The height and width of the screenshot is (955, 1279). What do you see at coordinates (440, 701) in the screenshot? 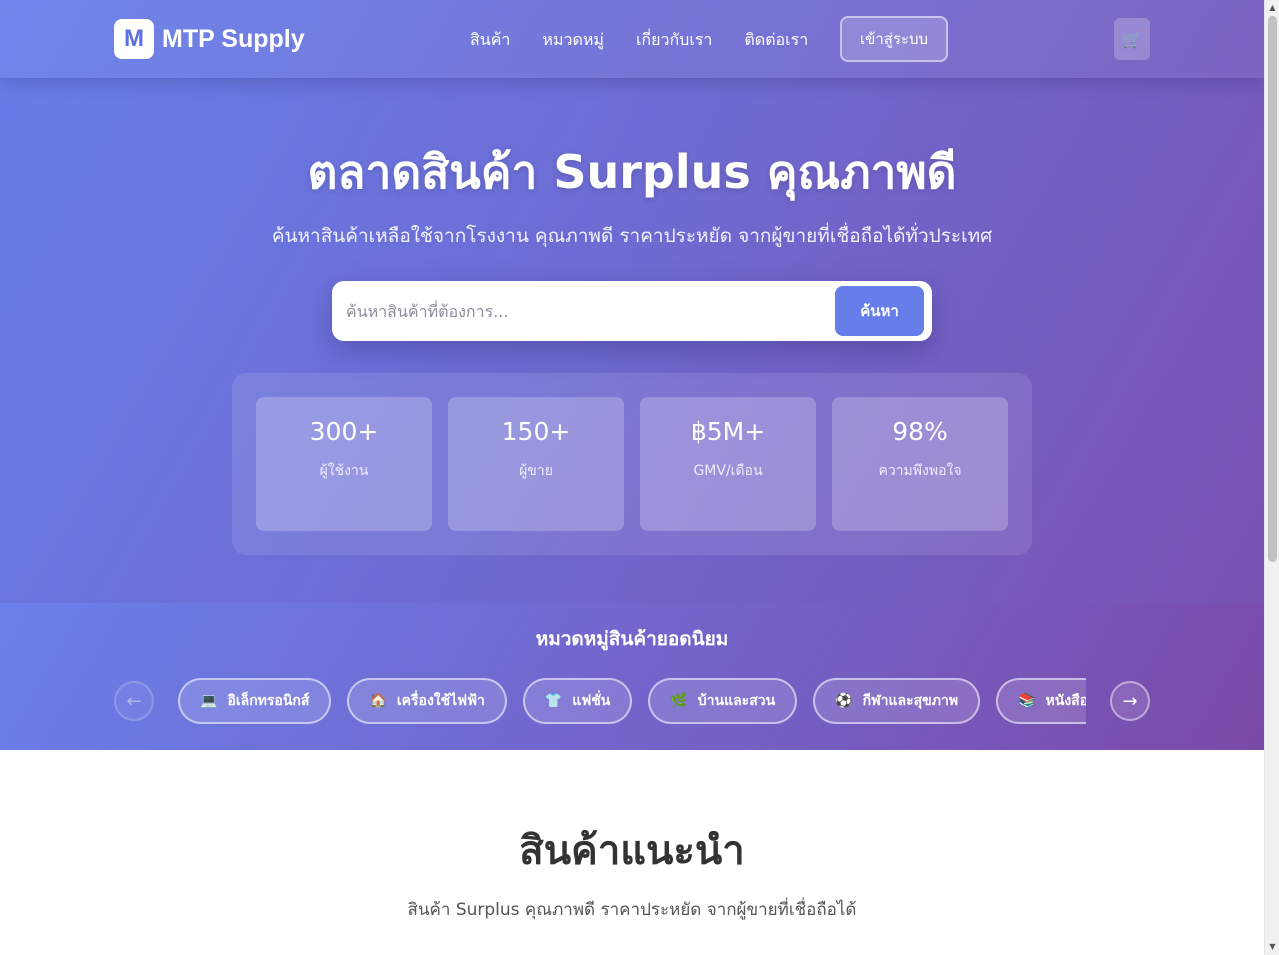
I see `category-label: เครื่องใช้ไฟฟ้า` at bounding box center [440, 701].